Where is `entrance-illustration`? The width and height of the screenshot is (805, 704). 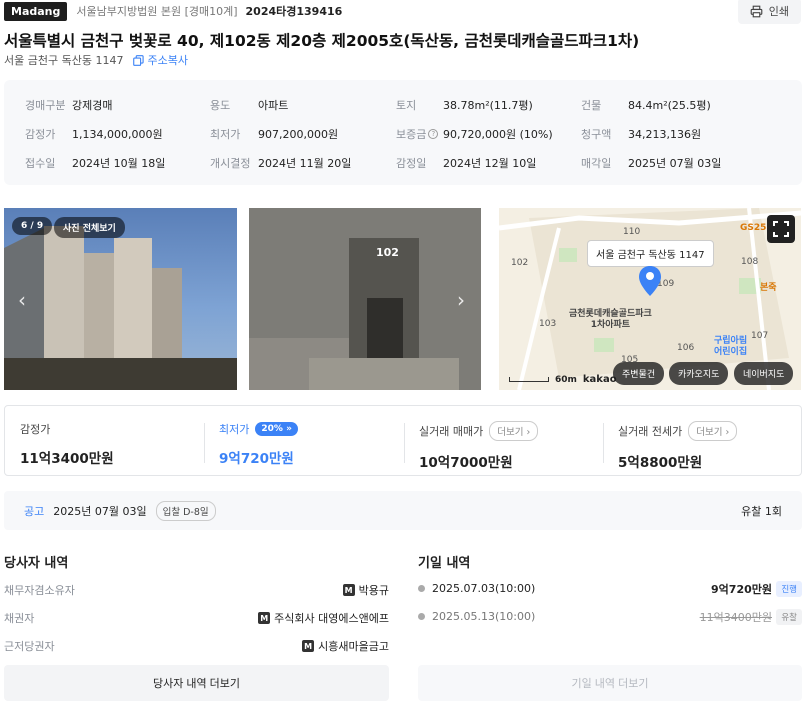 entrance-illustration is located at coordinates (365, 299).